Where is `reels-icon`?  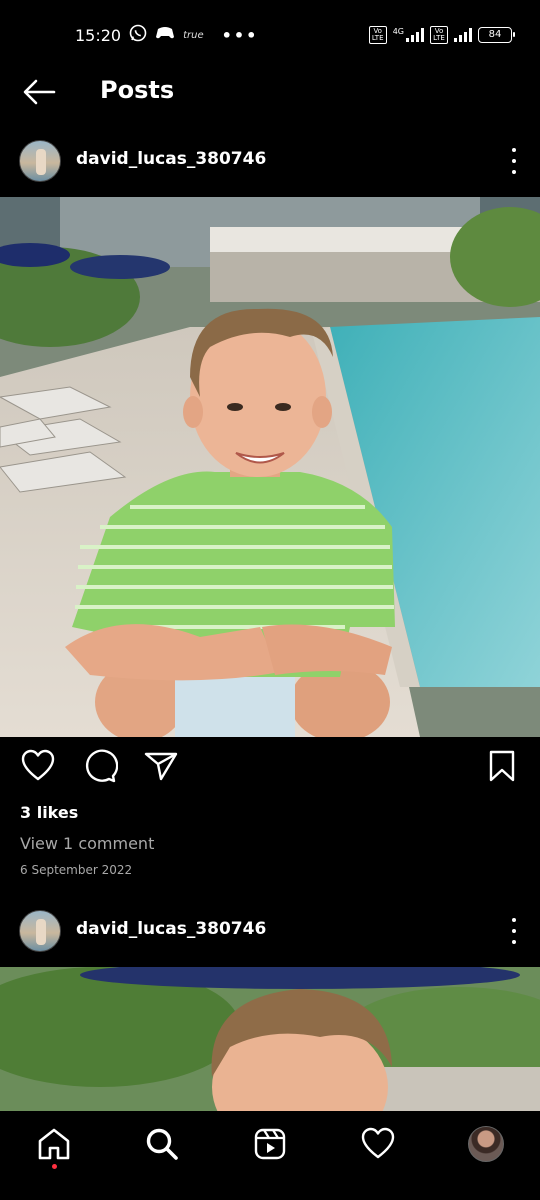
reels-icon is located at coordinates (270, 1144).